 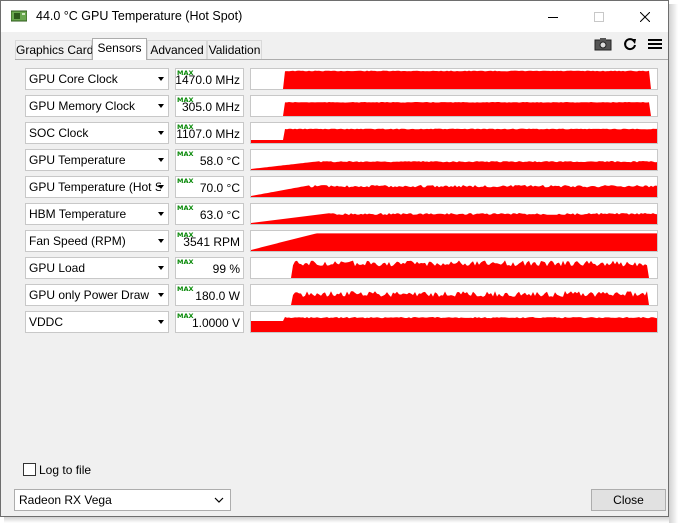 I want to click on menu-icon, so click(x=655, y=44).